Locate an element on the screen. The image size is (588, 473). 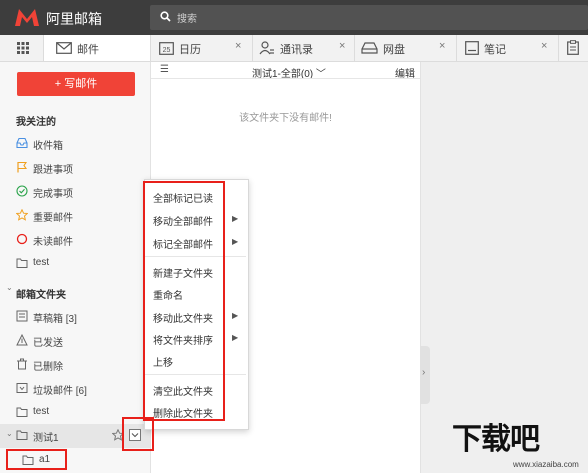
tab-disk: 网盘 × is located at coordinates (406, 48).